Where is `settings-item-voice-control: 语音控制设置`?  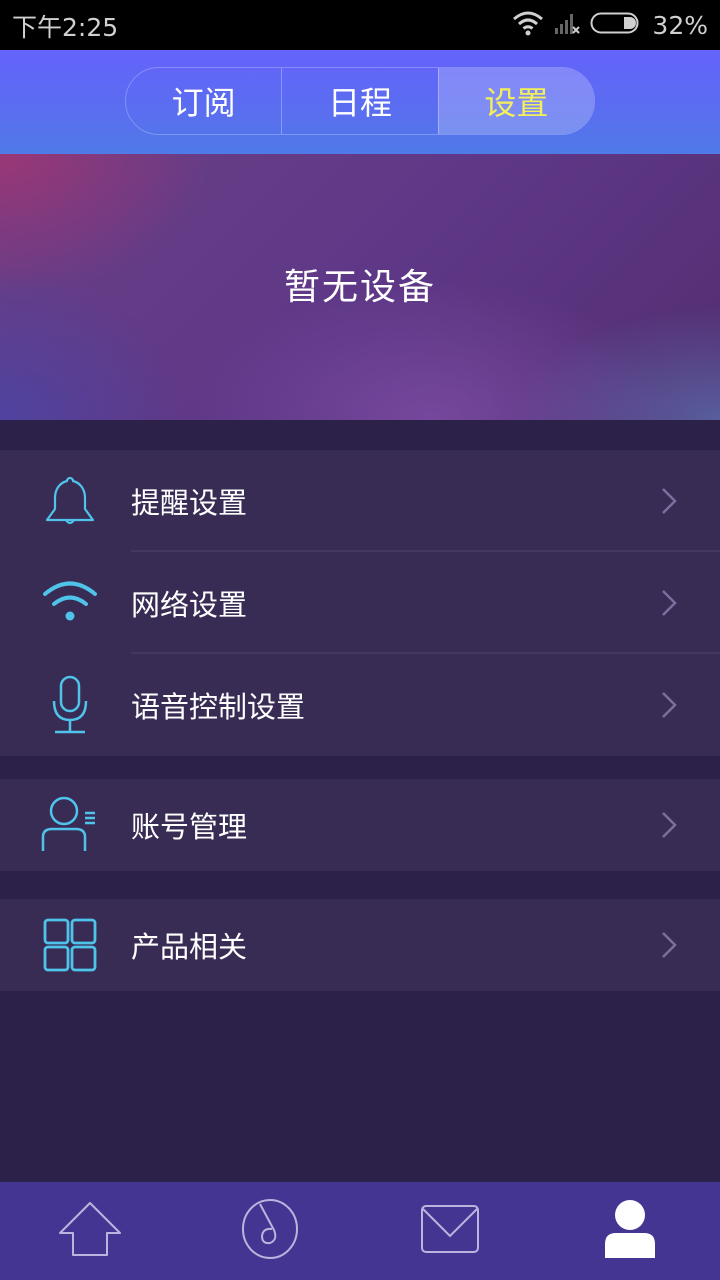 settings-item-voice-control: 语音控制设置 is located at coordinates (360, 705).